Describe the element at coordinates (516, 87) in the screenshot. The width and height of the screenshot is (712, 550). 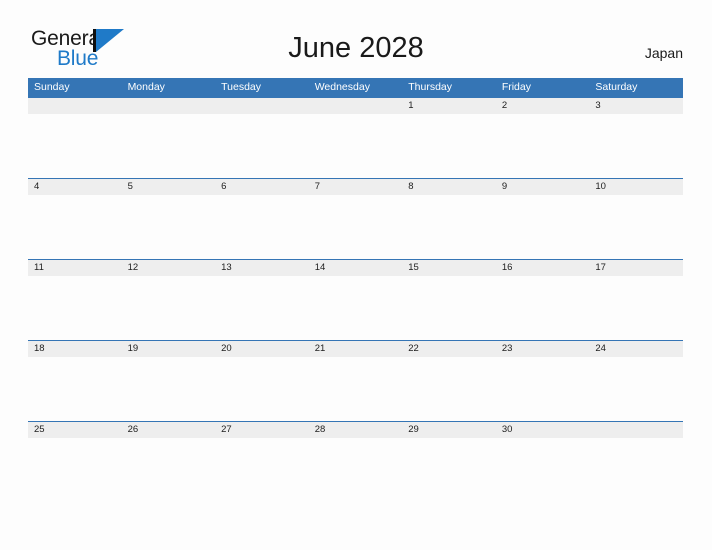
I see `weekday-friday: Friday` at that location.